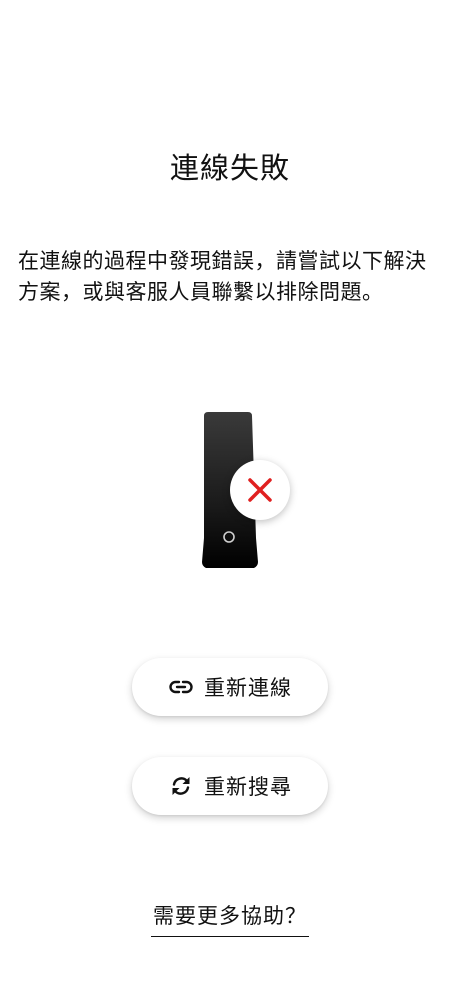  Describe the element at coordinates (181, 786) in the screenshot. I see `refresh-icon` at that location.